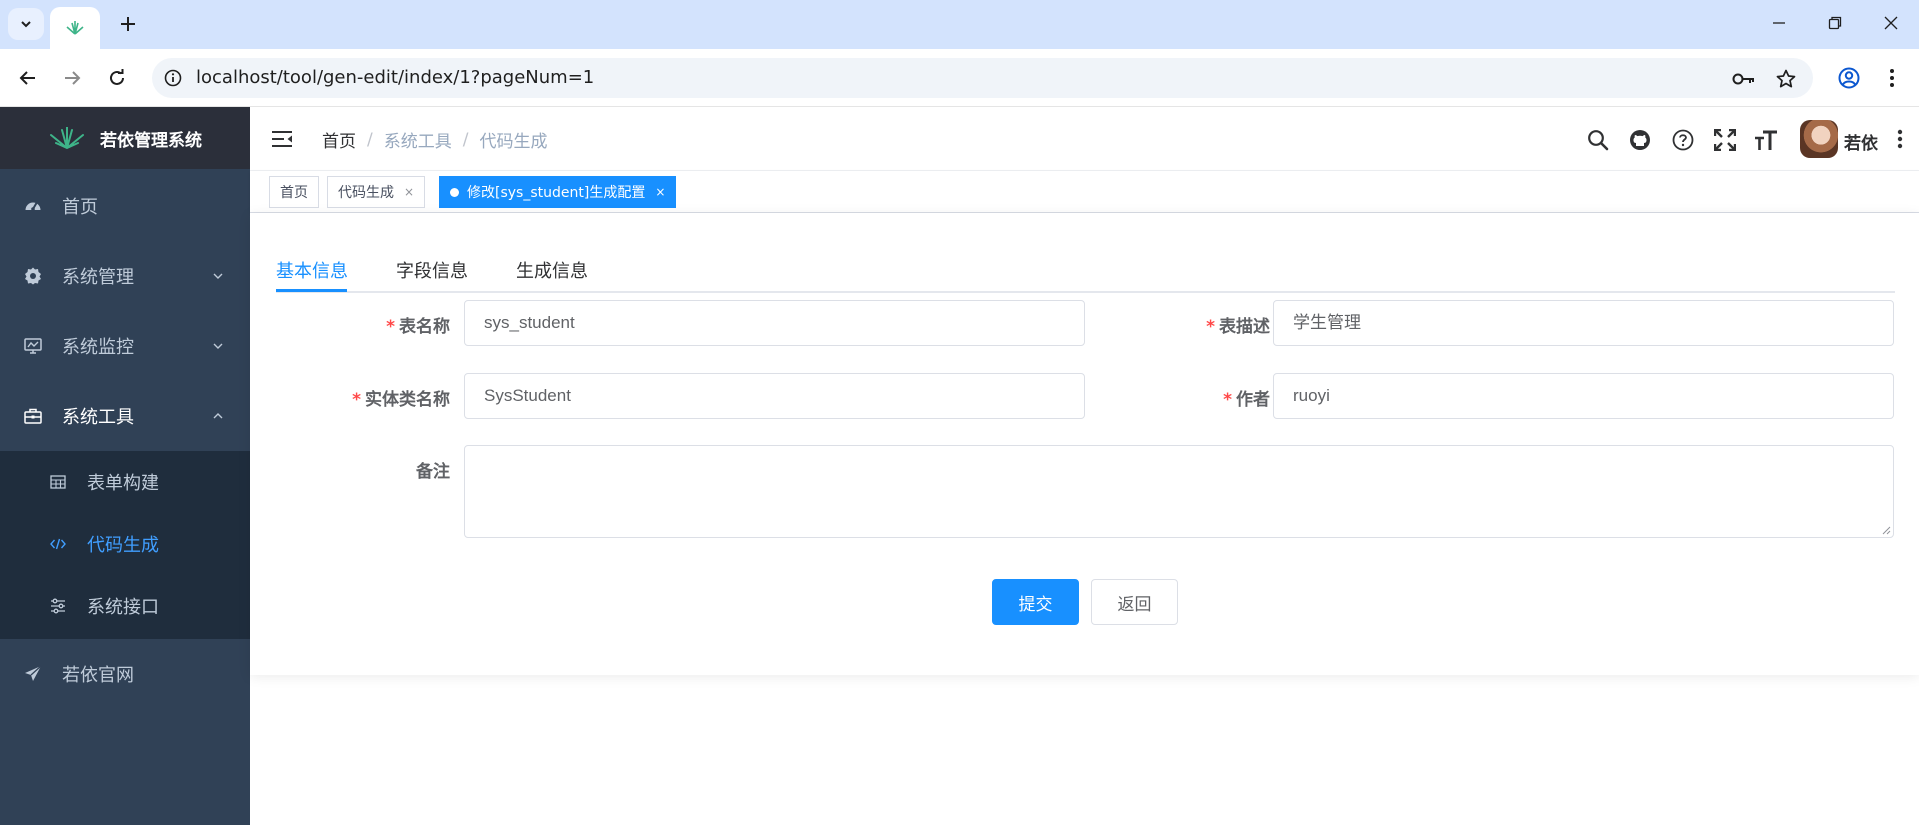  Describe the element at coordinates (552, 270) in the screenshot. I see `tab-gen-info: 生成信息` at that location.